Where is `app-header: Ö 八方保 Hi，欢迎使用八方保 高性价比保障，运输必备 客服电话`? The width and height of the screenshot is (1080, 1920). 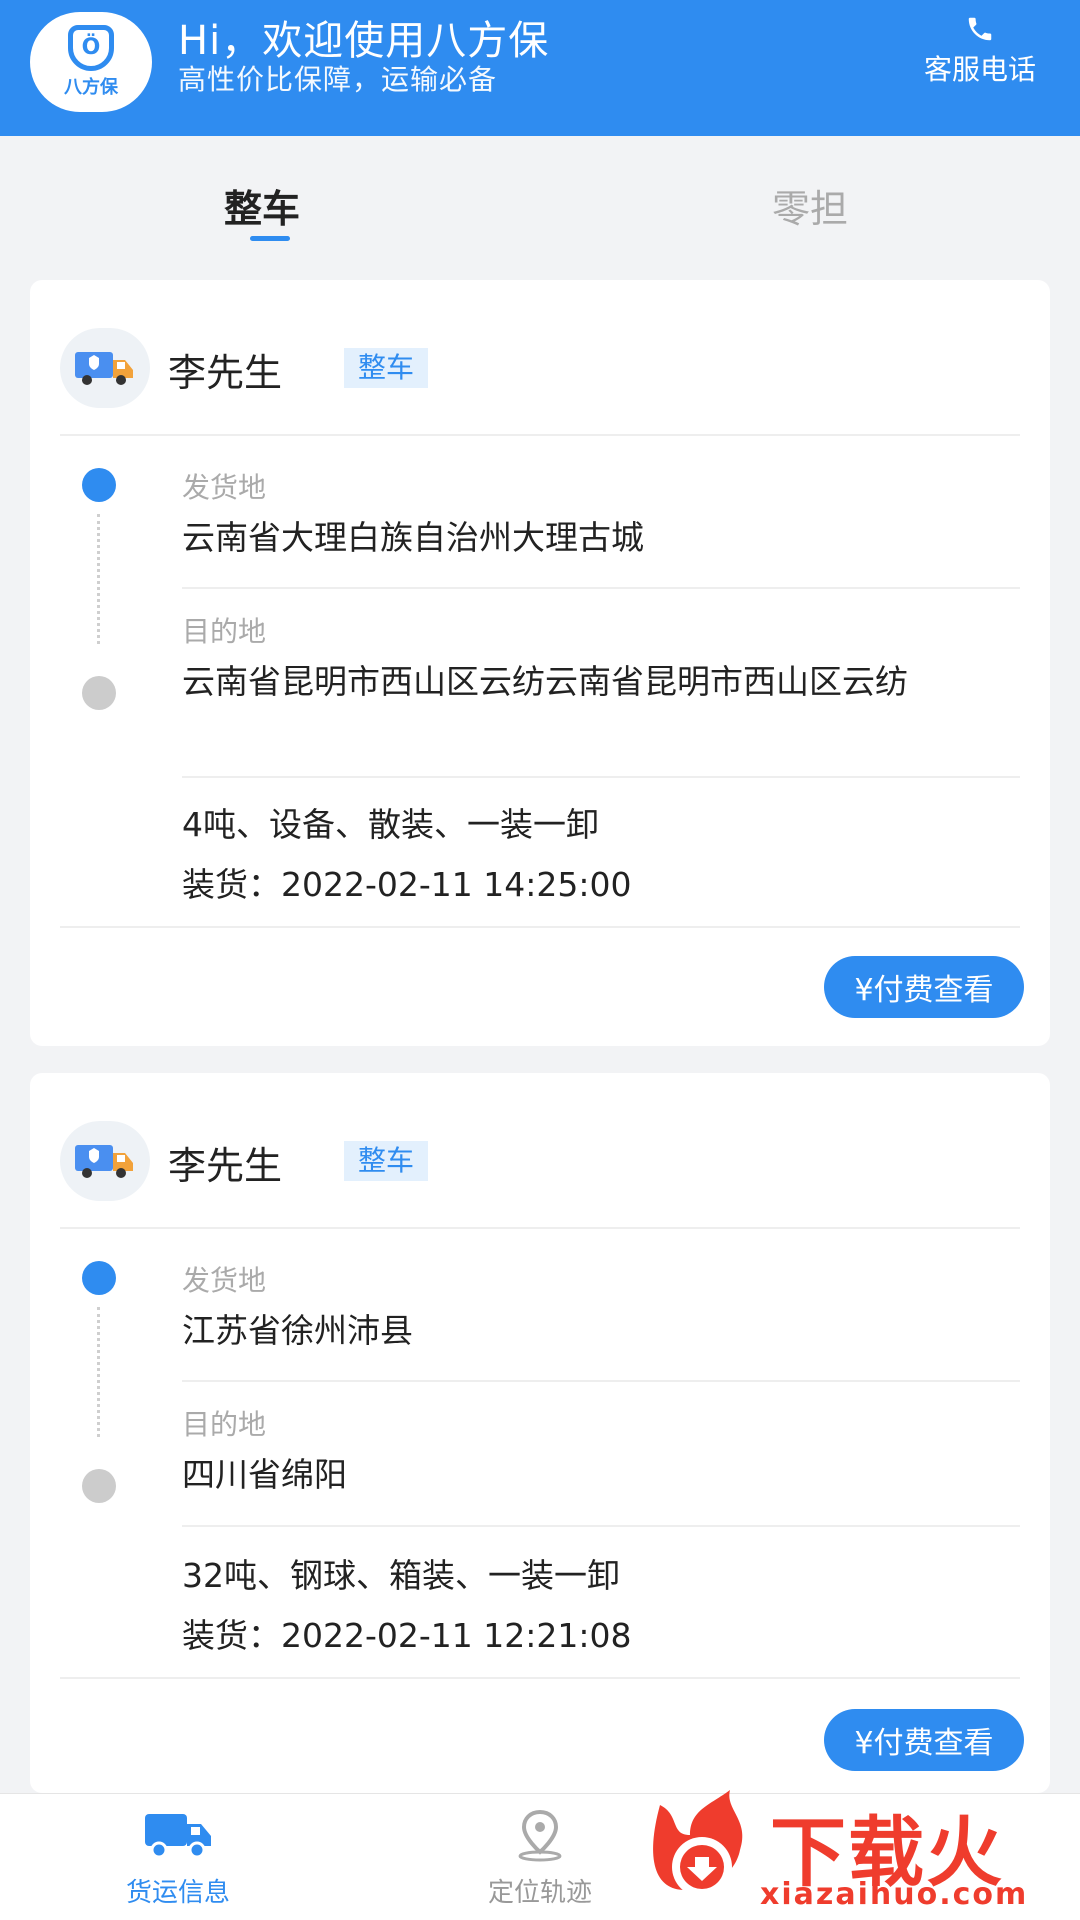
app-header: Ö 八方保 Hi，欢迎使用八方保 高性价比保障，运输必备 客服电话 is located at coordinates (540, 68).